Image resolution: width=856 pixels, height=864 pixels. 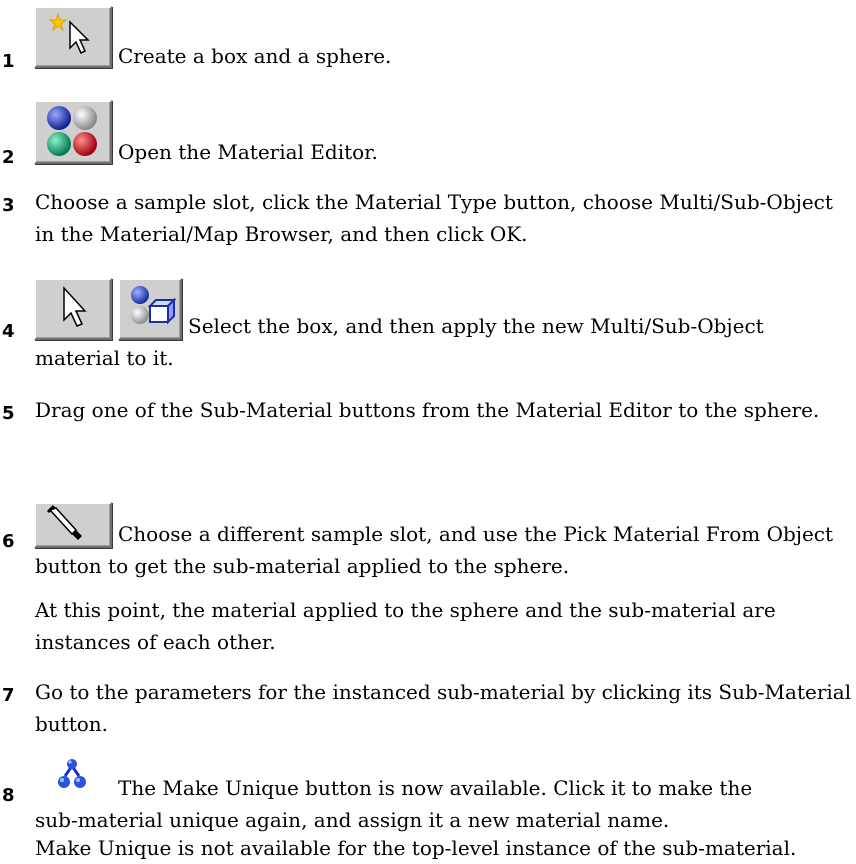 I want to click on make-unique-icon, so click(x=73, y=779).